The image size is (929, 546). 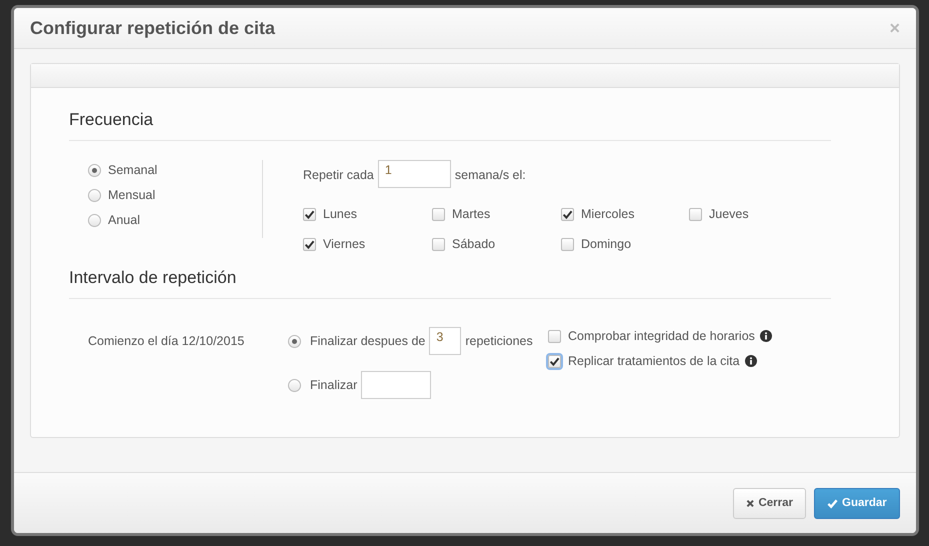 I want to click on day-label: Martes, so click(x=471, y=214).